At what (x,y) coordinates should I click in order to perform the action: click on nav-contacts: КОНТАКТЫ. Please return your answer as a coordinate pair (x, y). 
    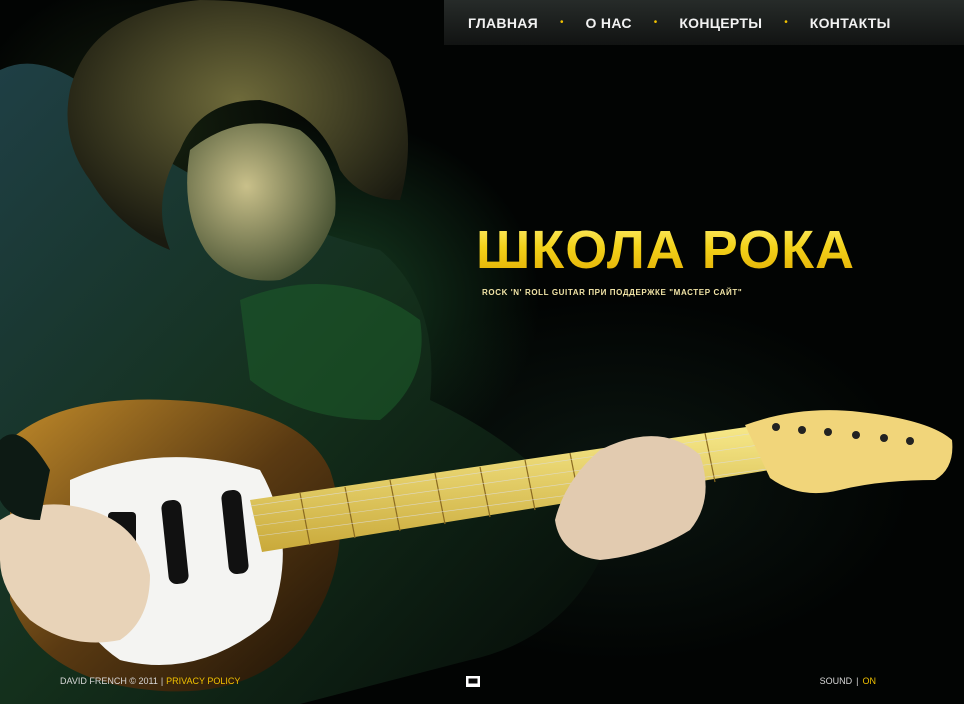
    Looking at the image, I should click on (850, 23).